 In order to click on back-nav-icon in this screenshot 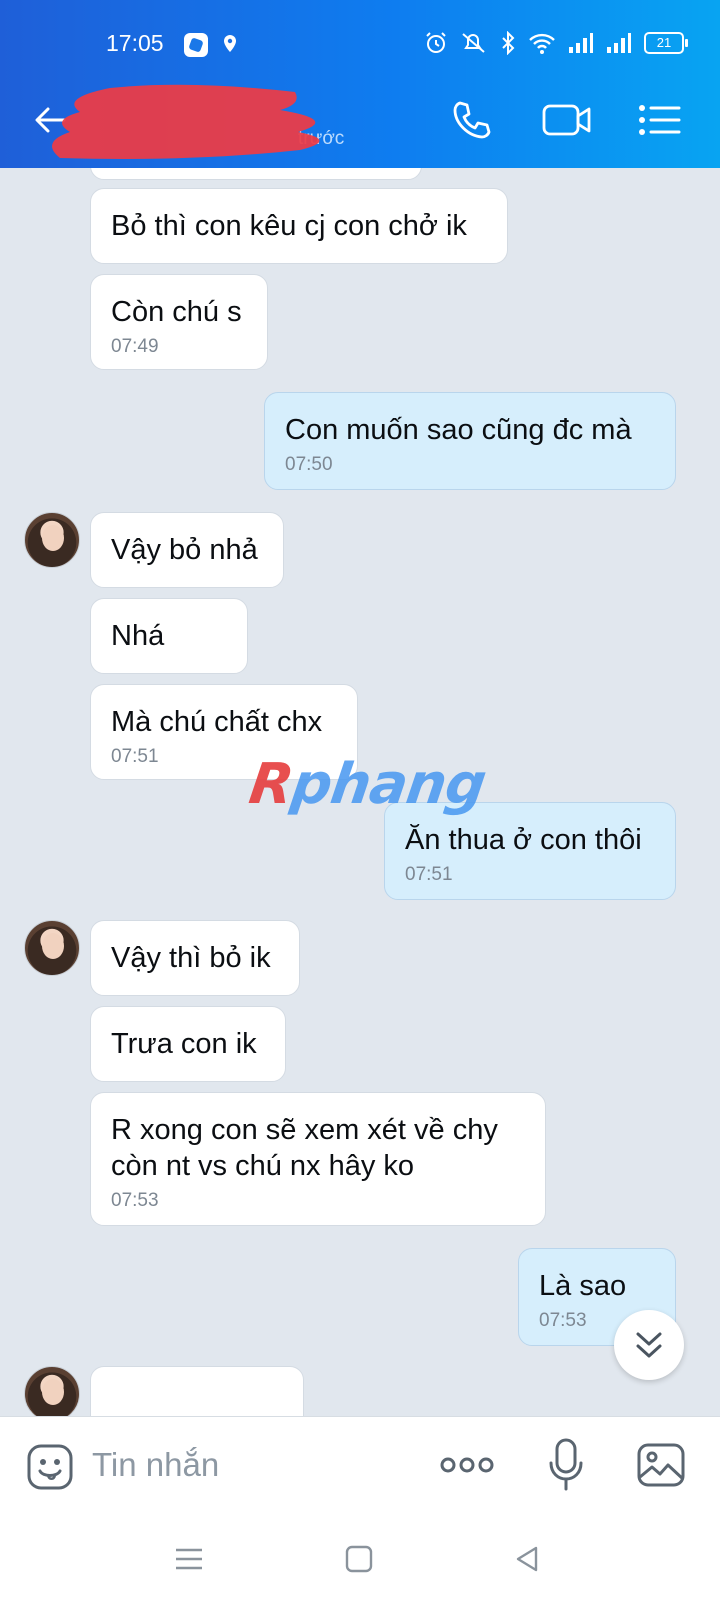, I will do `click(527, 1559)`.